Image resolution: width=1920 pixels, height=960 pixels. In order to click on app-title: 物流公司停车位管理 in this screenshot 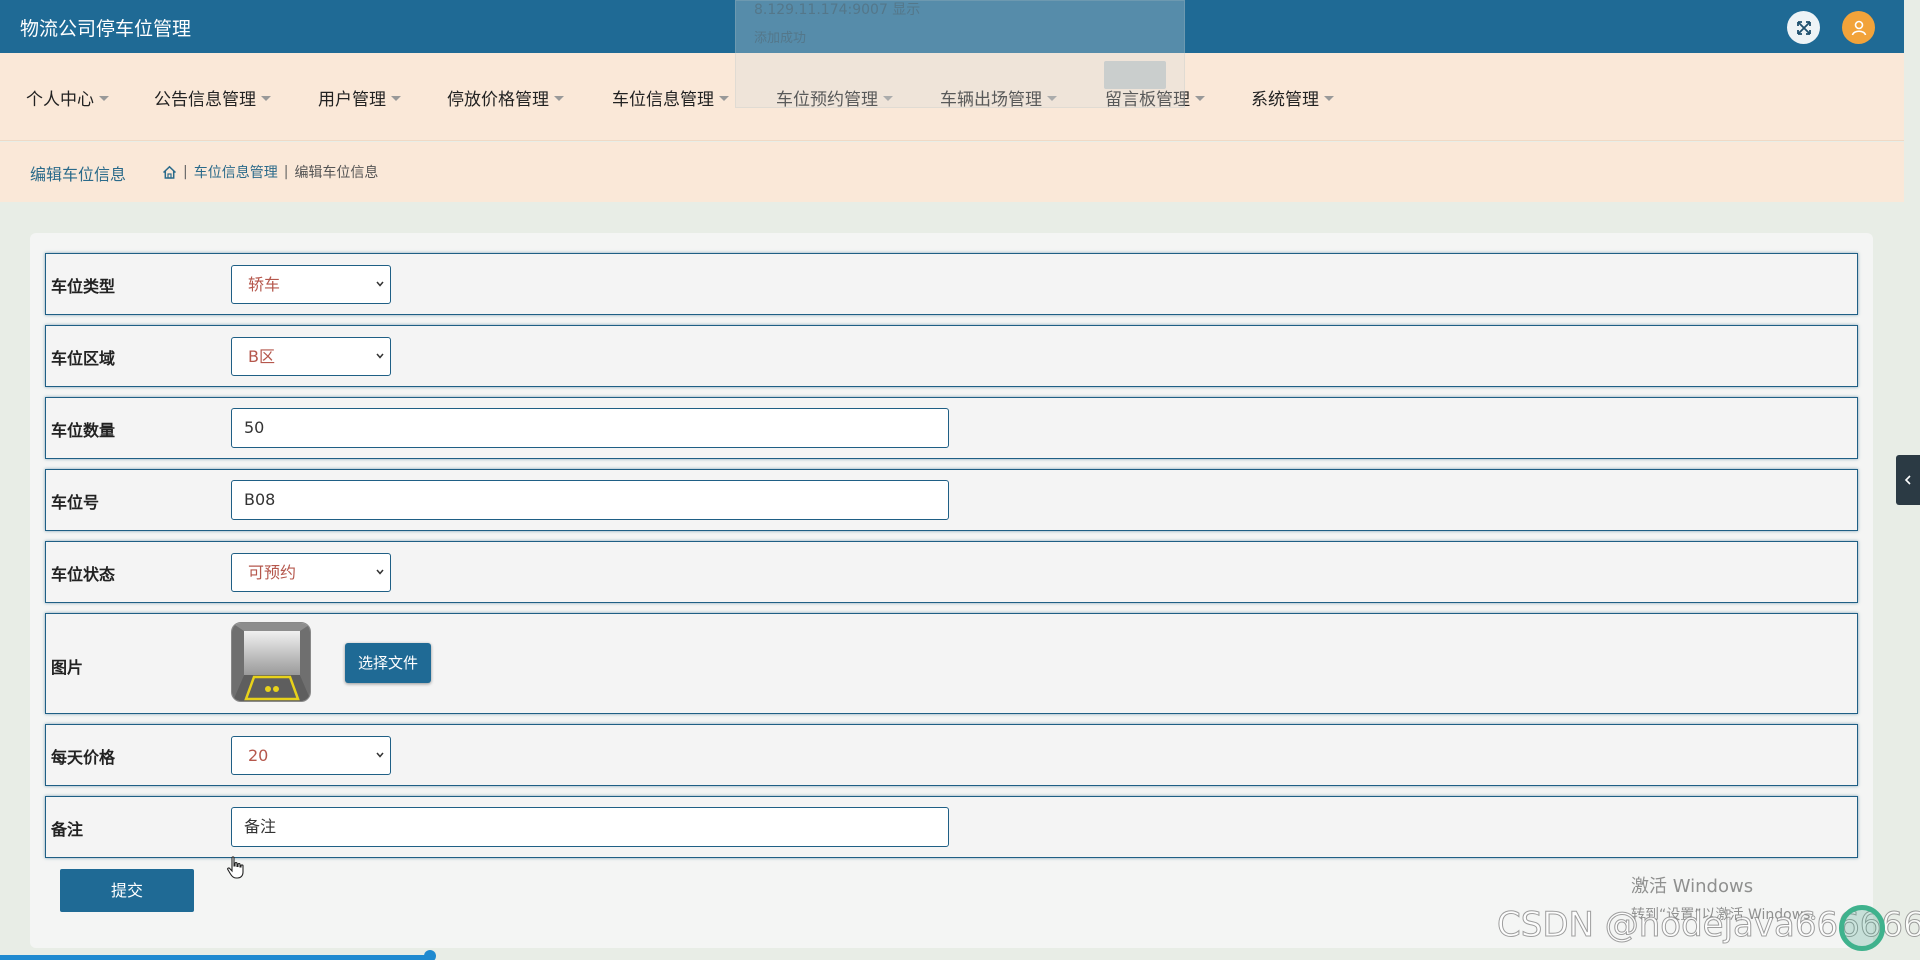, I will do `click(106, 29)`.